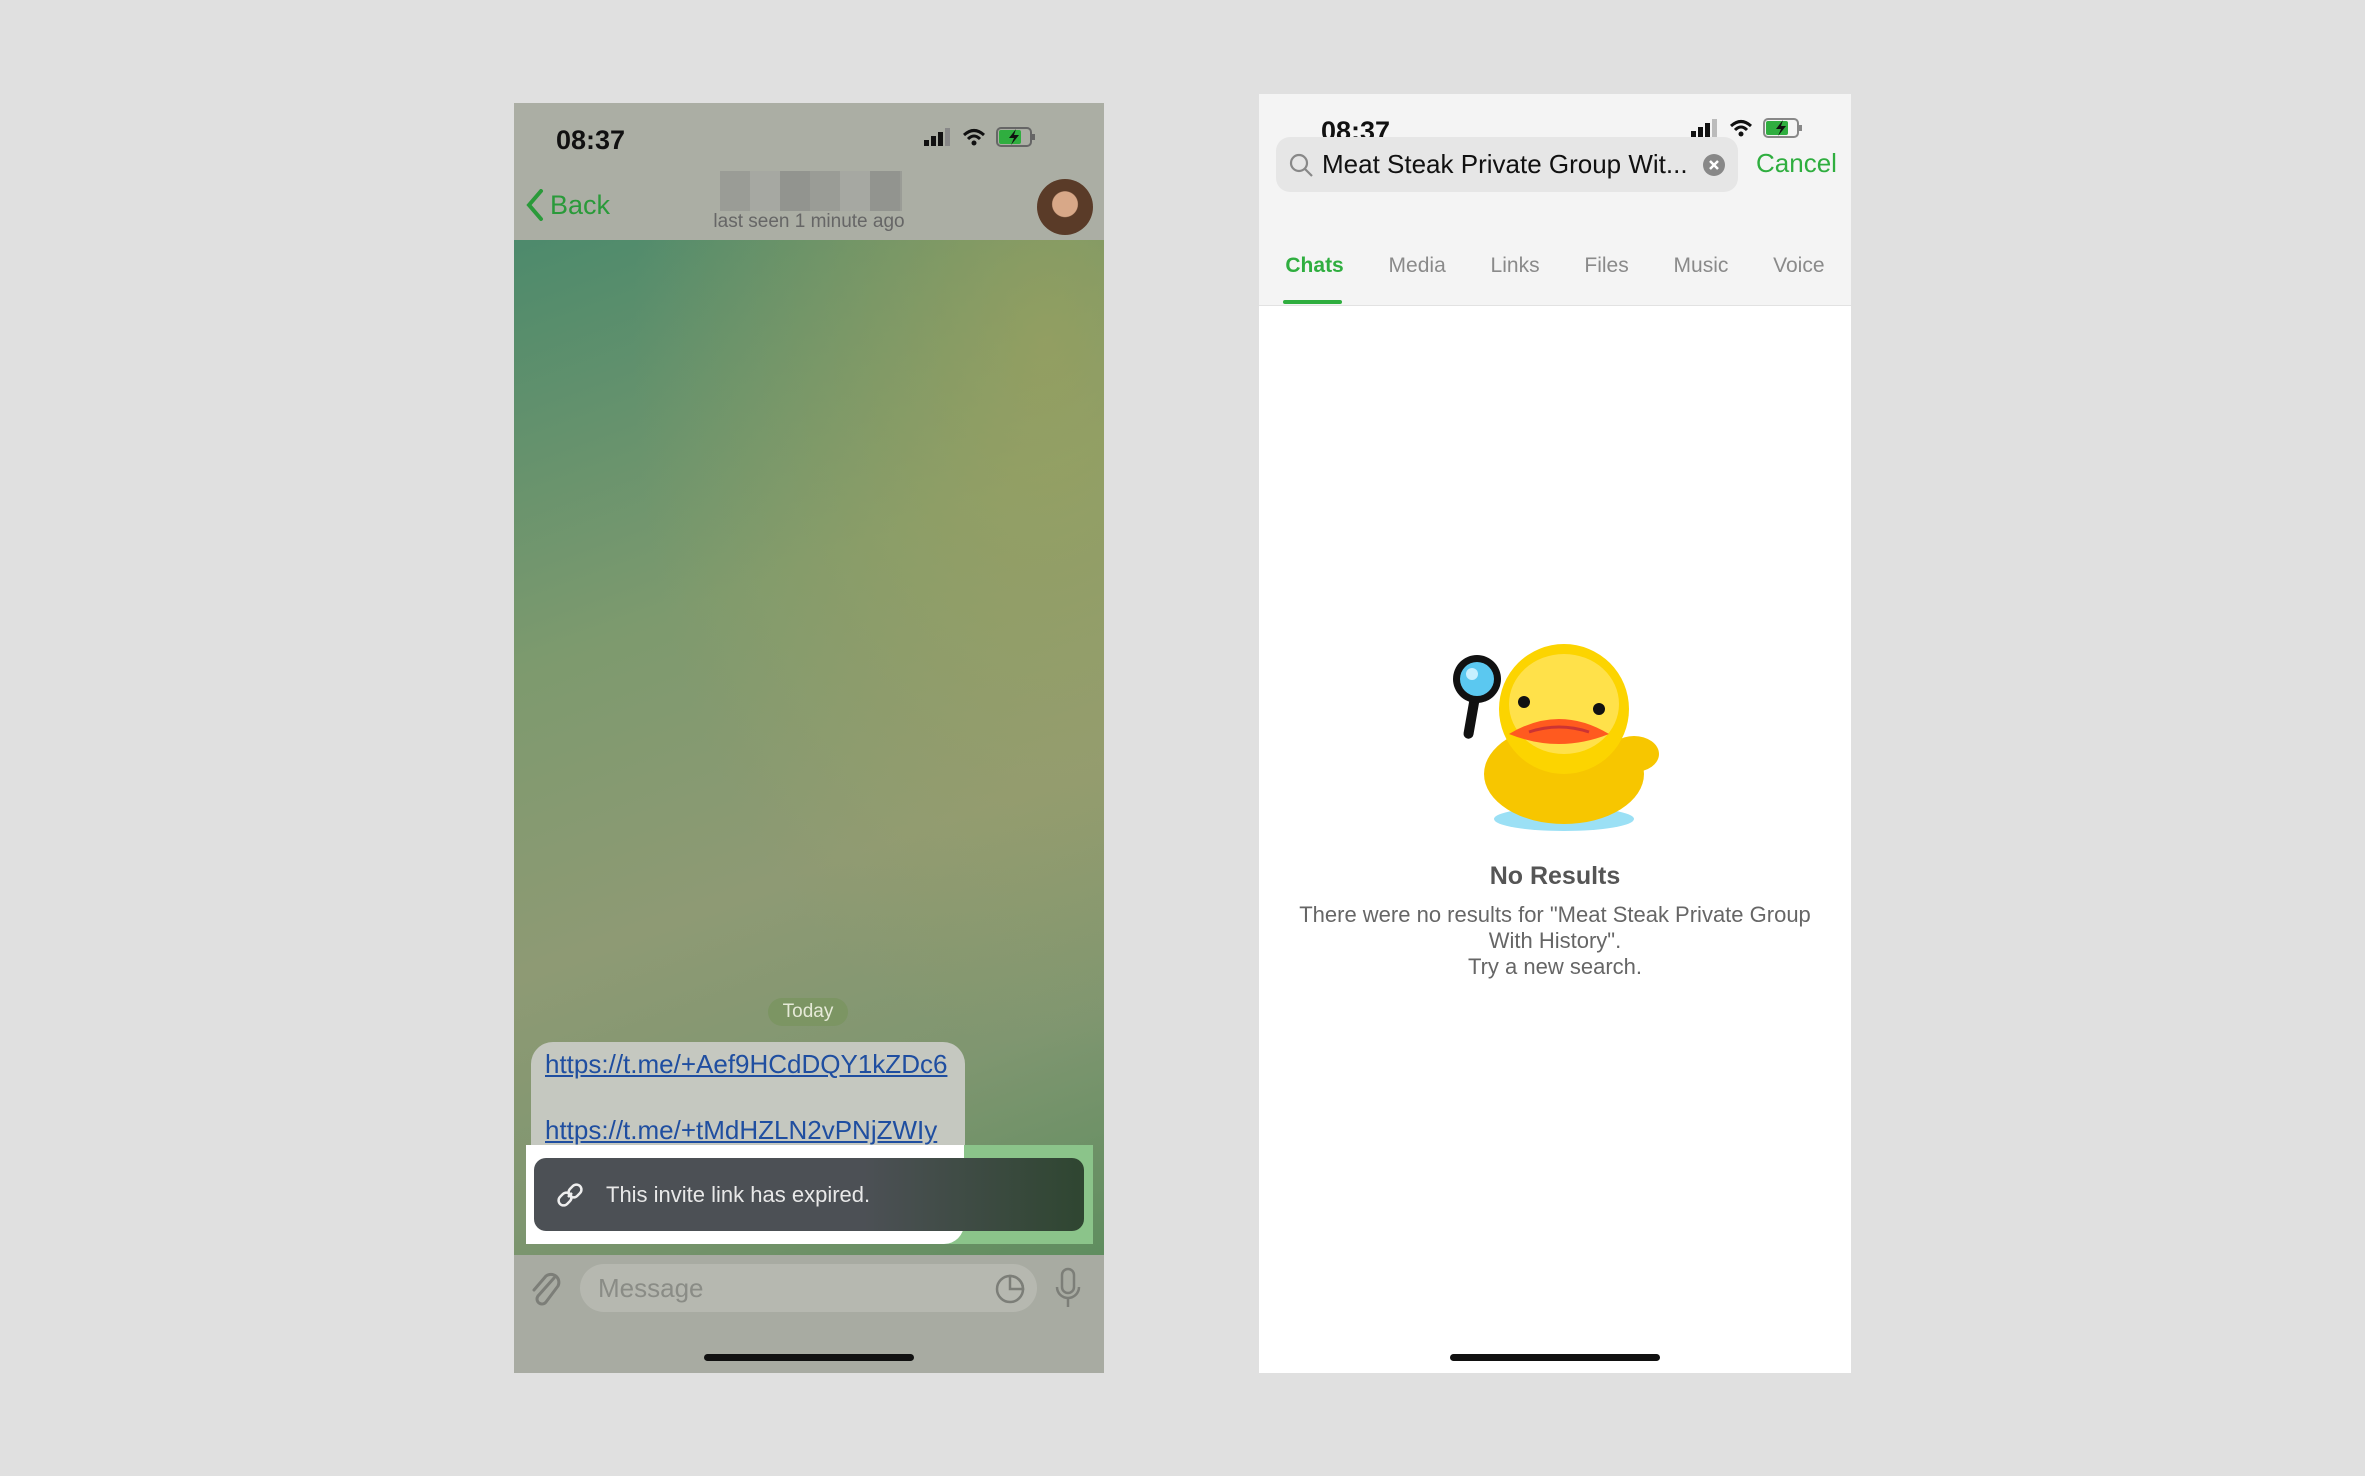  I want to click on status-time: 08:37, so click(591, 140).